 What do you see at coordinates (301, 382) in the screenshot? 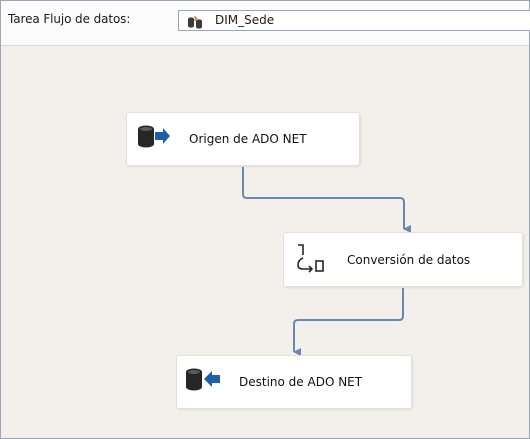
I see `component-label: Destino de ADO NET` at bounding box center [301, 382].